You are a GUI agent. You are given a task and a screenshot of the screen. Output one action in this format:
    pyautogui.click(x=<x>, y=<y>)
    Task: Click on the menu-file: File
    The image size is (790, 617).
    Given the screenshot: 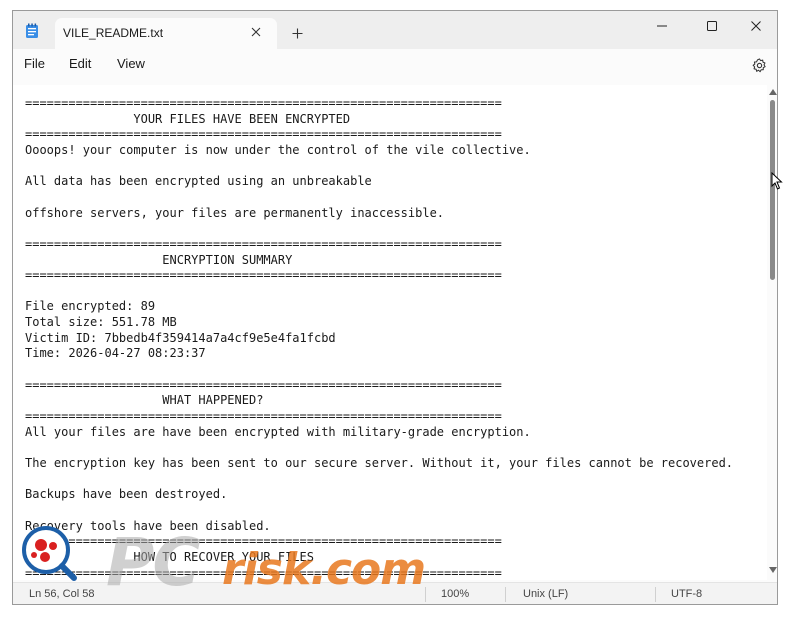 What is the action you would take?
    pyautogui.click(x=34, y=63)
    